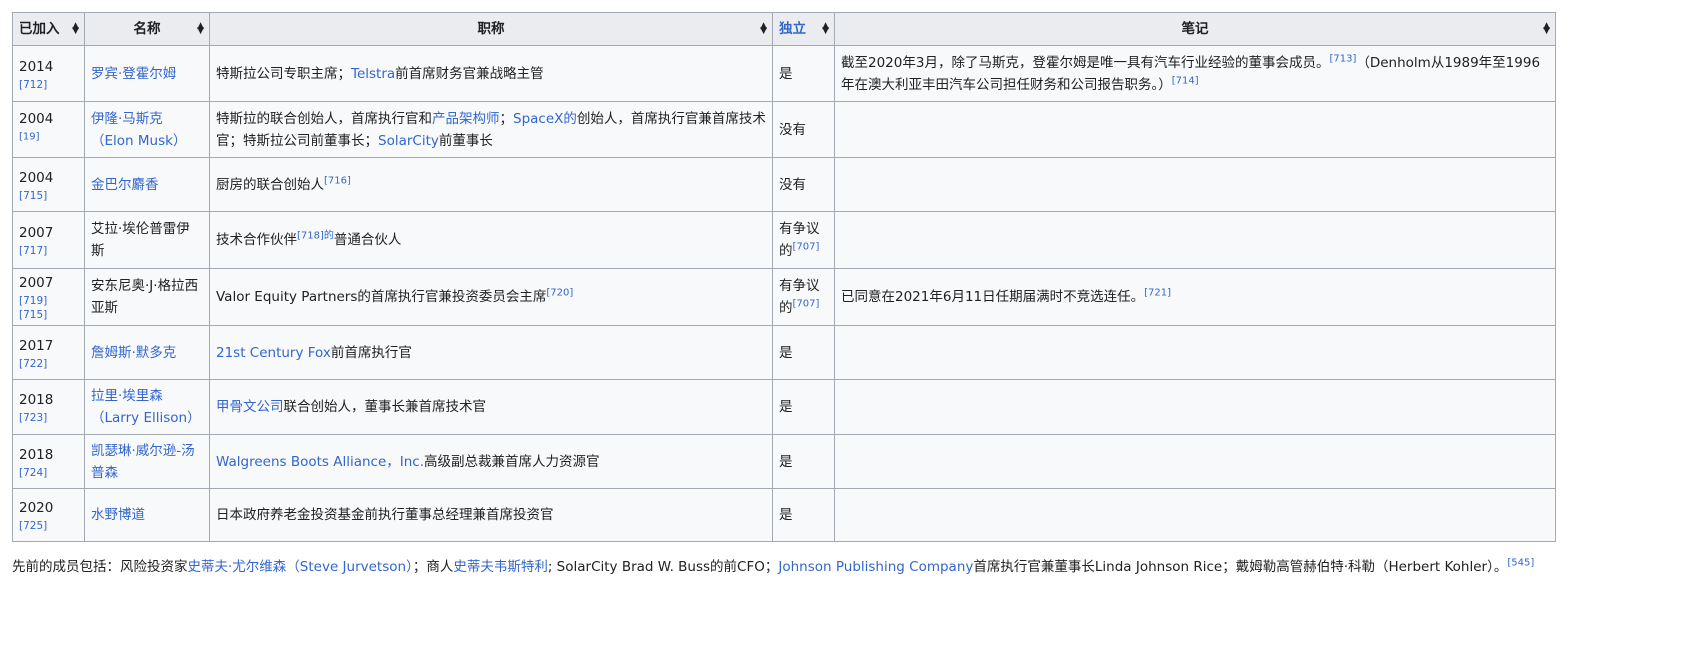  Describe the element at coordinates (100, 567) in the screenshot. I see `text: 先前的成员包括：风险投资家` at that location.